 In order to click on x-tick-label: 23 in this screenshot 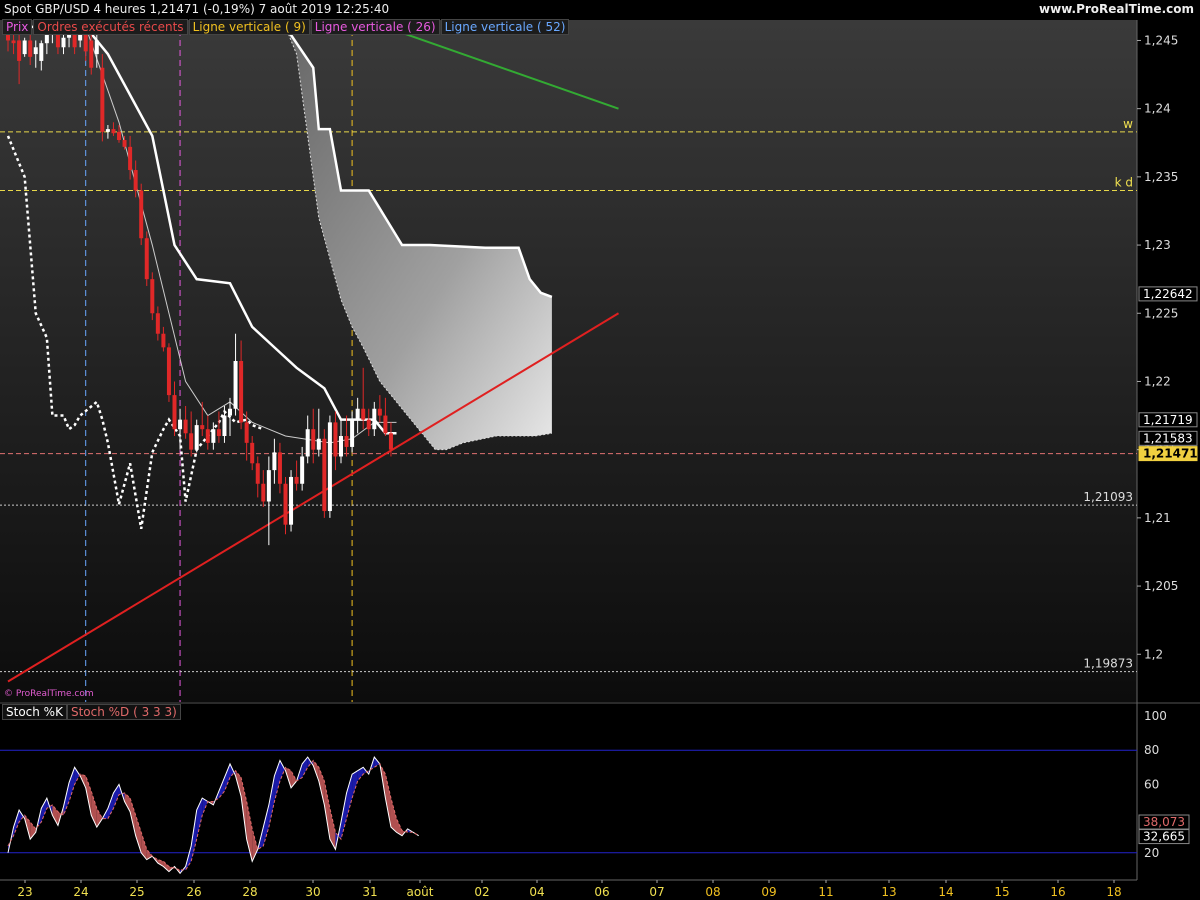, I will do `click(24, 892)`.